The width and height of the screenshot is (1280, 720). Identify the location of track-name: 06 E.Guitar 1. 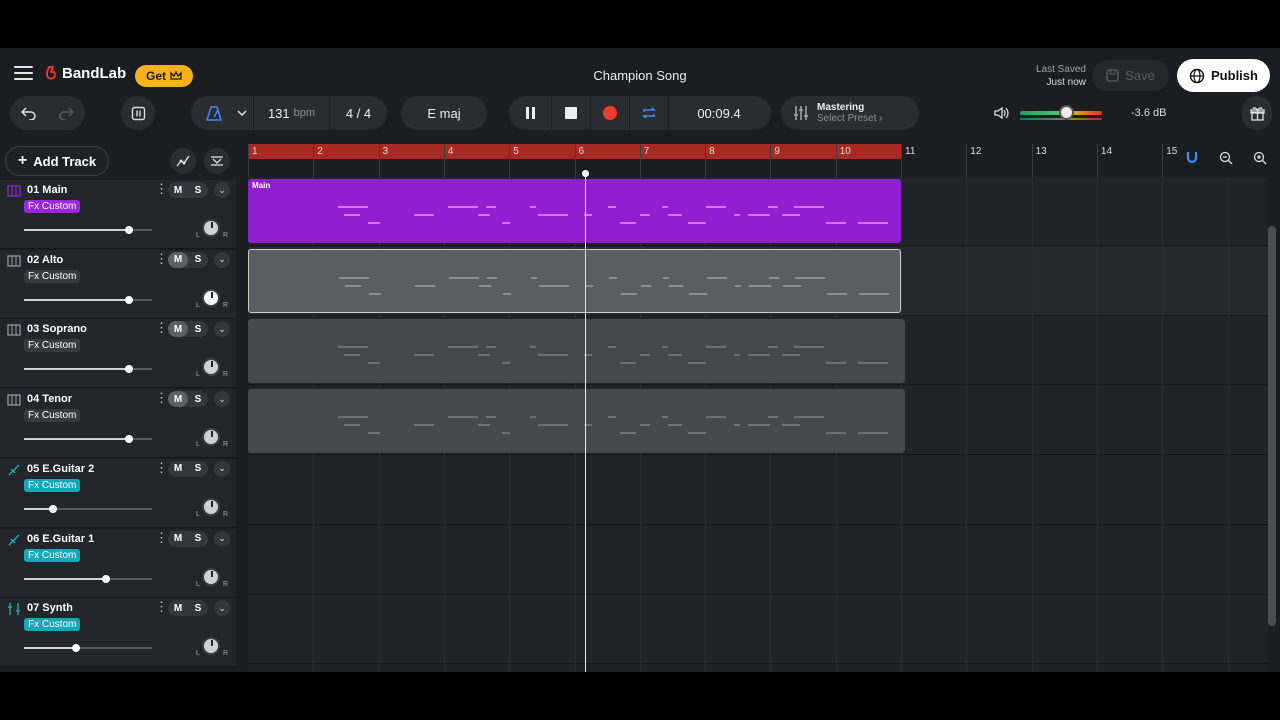
(60, 539).